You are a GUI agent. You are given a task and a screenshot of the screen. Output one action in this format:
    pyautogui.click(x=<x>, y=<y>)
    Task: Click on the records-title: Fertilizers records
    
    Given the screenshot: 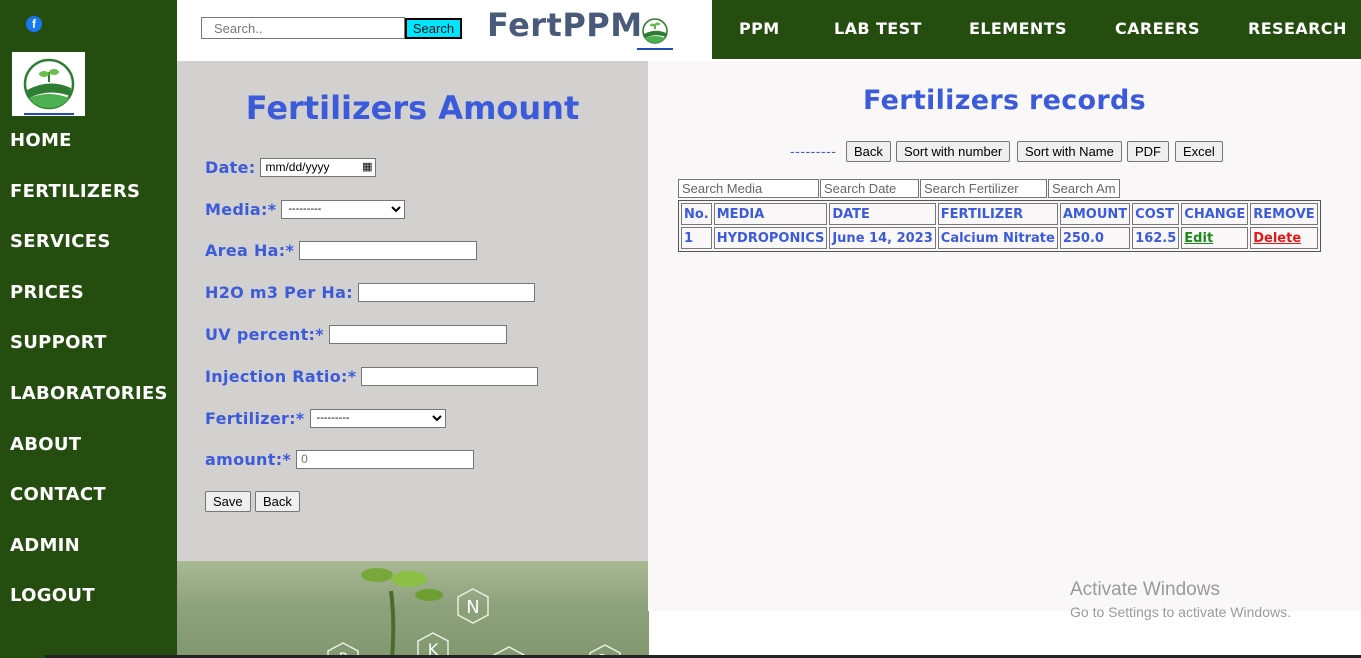 What is the action you would take?
    pyautogui.click(x=1004, y=100)
    